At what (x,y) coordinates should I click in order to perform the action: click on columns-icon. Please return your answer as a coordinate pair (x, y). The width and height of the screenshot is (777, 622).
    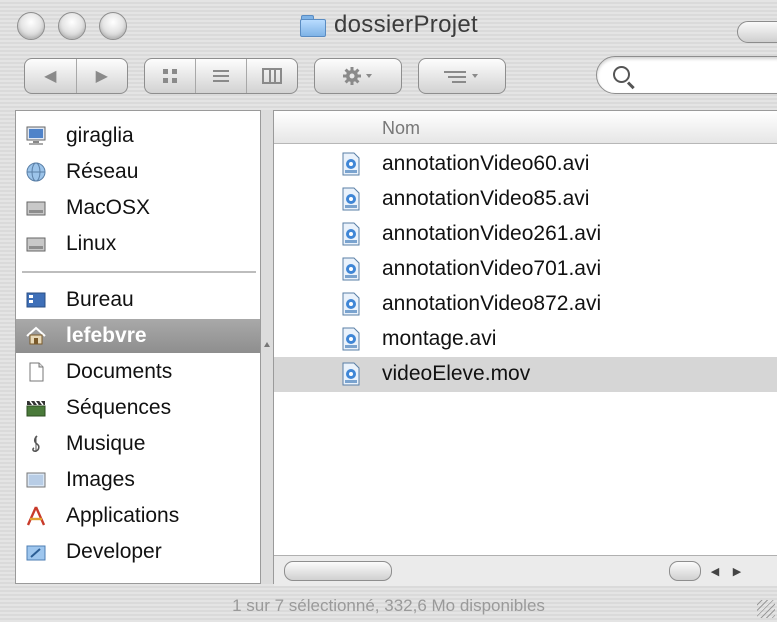
    Looking at the image, I should click on (272, 76).